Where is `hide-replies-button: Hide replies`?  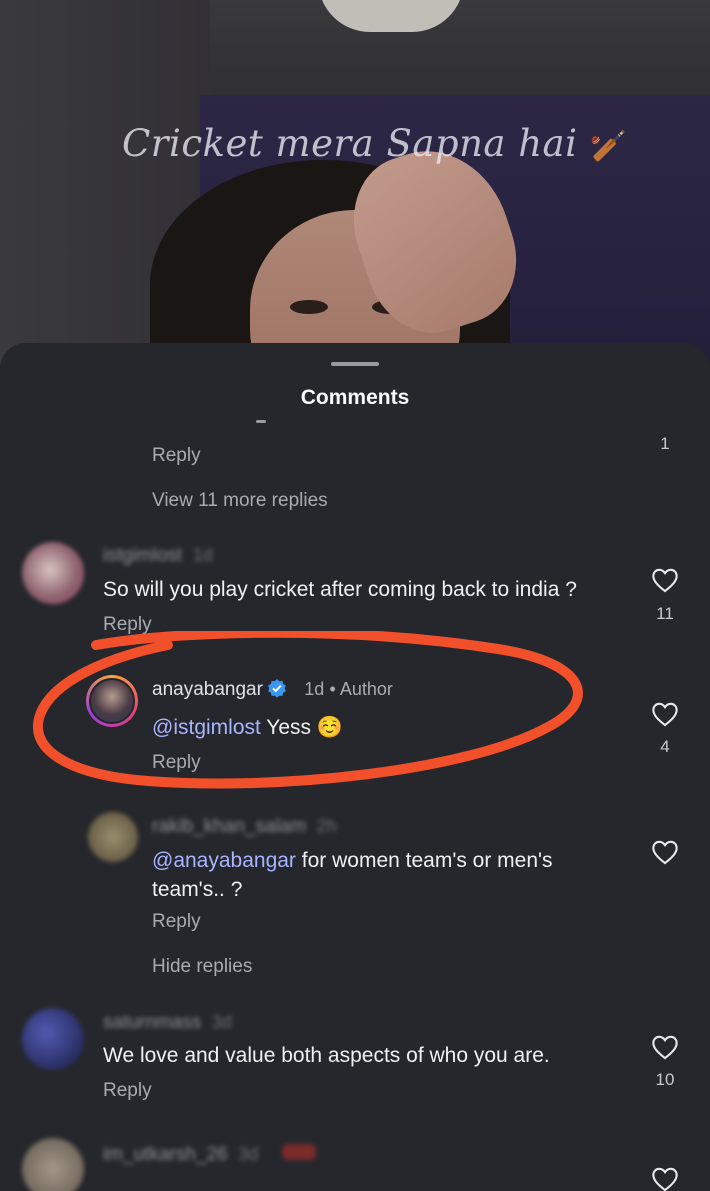 hide-replies-button: Hide replies is located at coordinates (202, 967).